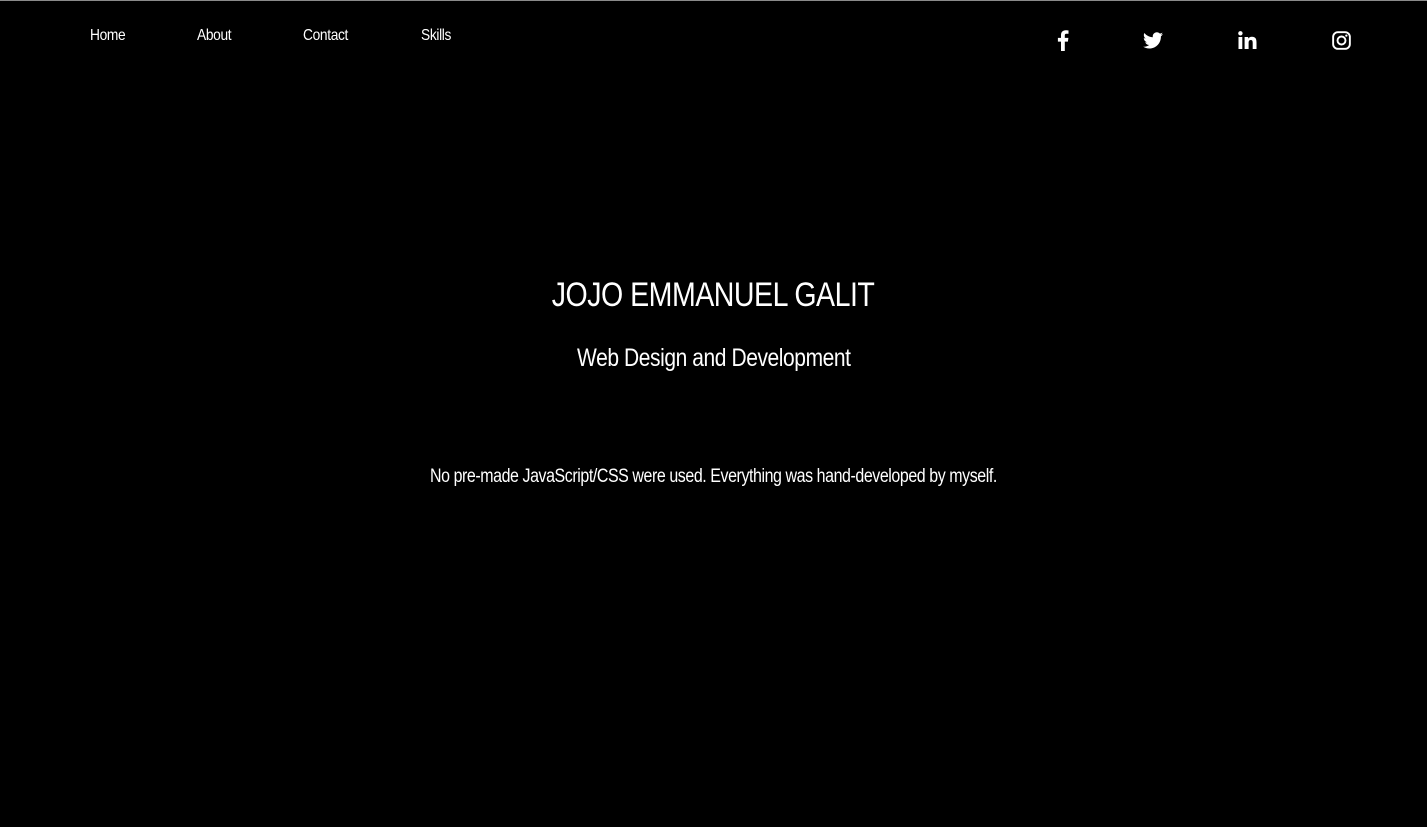 This screenshot has height=827, width=1427. I want to click on nav-link-about: About, so click(214, 36).